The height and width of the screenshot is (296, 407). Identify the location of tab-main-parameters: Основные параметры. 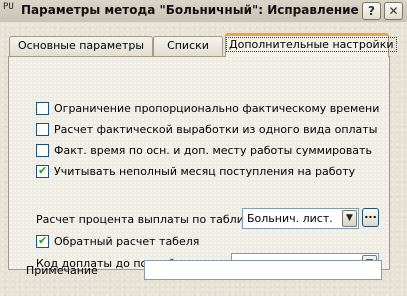
(81, 46).